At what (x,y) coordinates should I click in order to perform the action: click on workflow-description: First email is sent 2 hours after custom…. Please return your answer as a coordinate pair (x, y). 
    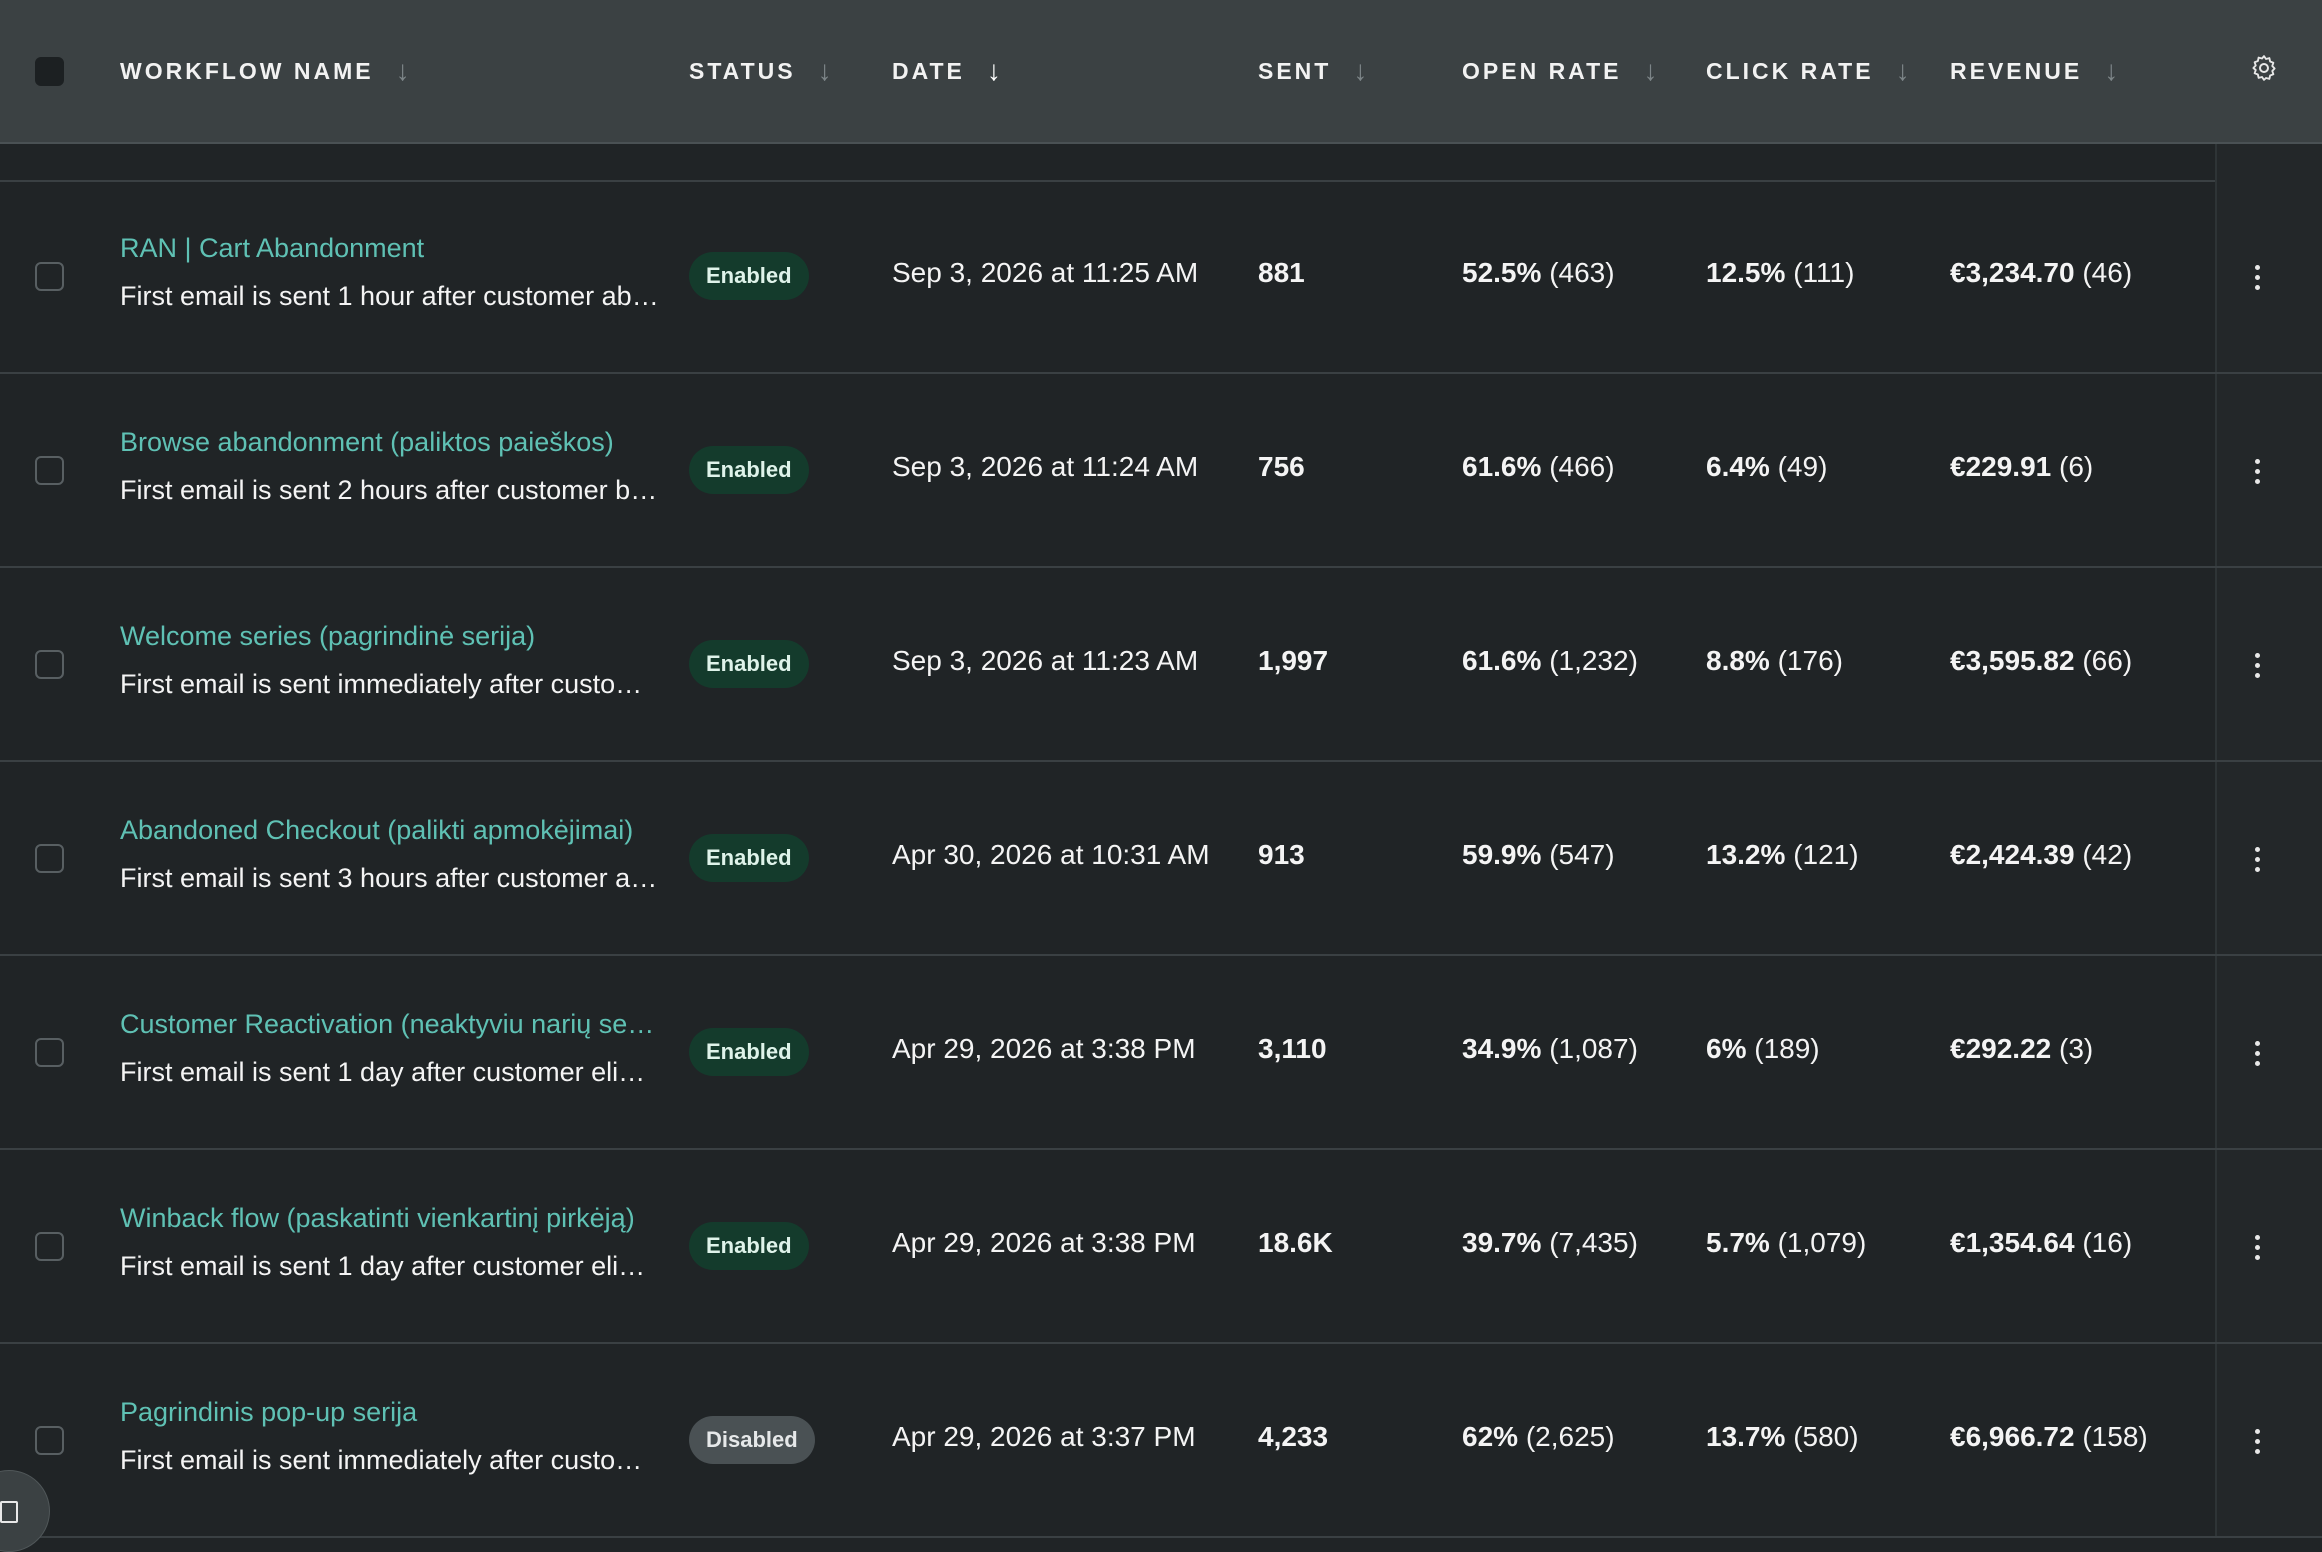
    Looking at the image, I should click on (390, 490).